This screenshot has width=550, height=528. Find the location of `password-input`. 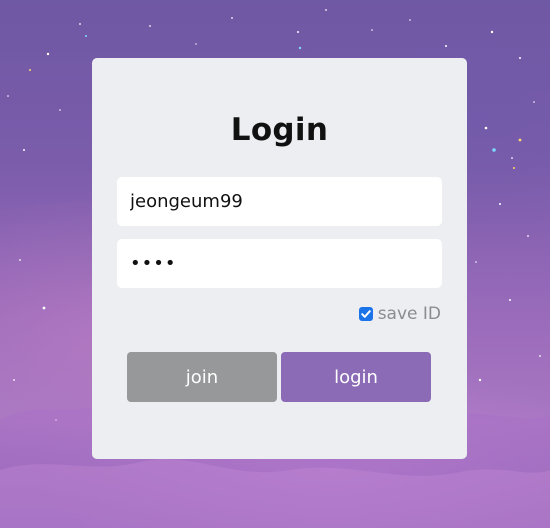

password-input is located at coordinates (279, 263).